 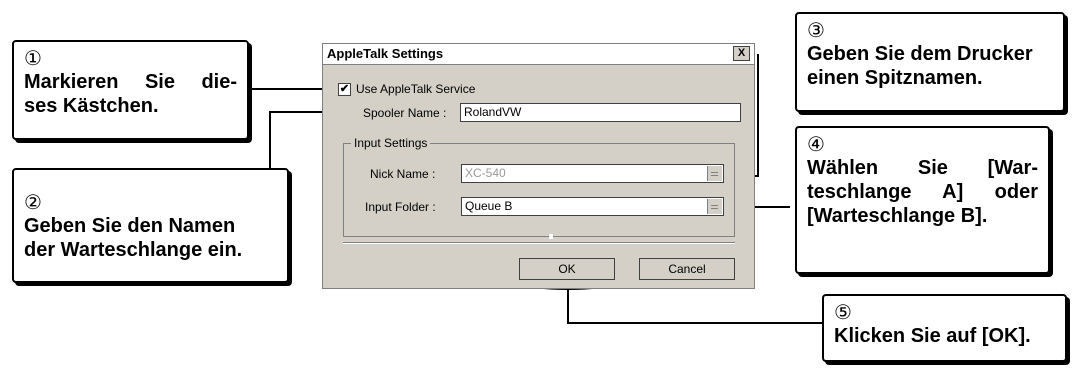 What do you see at coordinates (133, 250) in the screenshot?
I see `callout-2-line-2: der Warteschlange ein.` at bounding box center [133, 250].